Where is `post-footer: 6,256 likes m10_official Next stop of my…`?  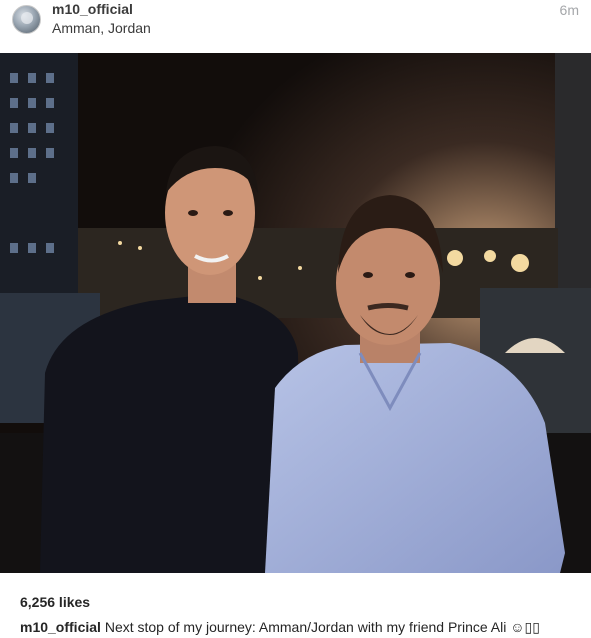 post-footer: 6,256 likes m10_official Next stop of my… is located at coordinates (295, 605).